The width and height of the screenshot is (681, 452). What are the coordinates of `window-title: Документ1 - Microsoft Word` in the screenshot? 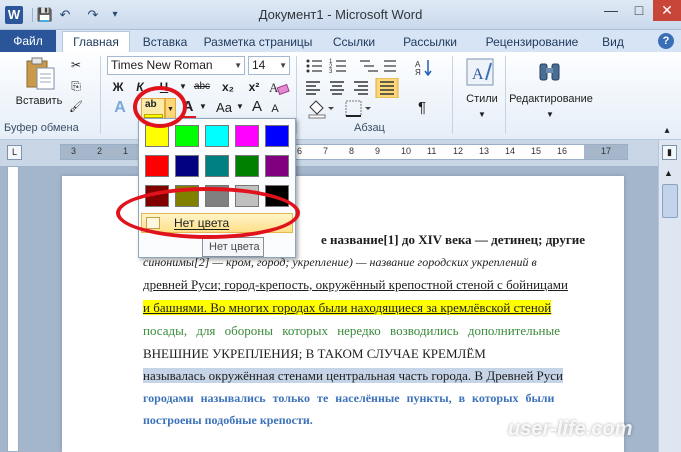 It's located at (340, 14).